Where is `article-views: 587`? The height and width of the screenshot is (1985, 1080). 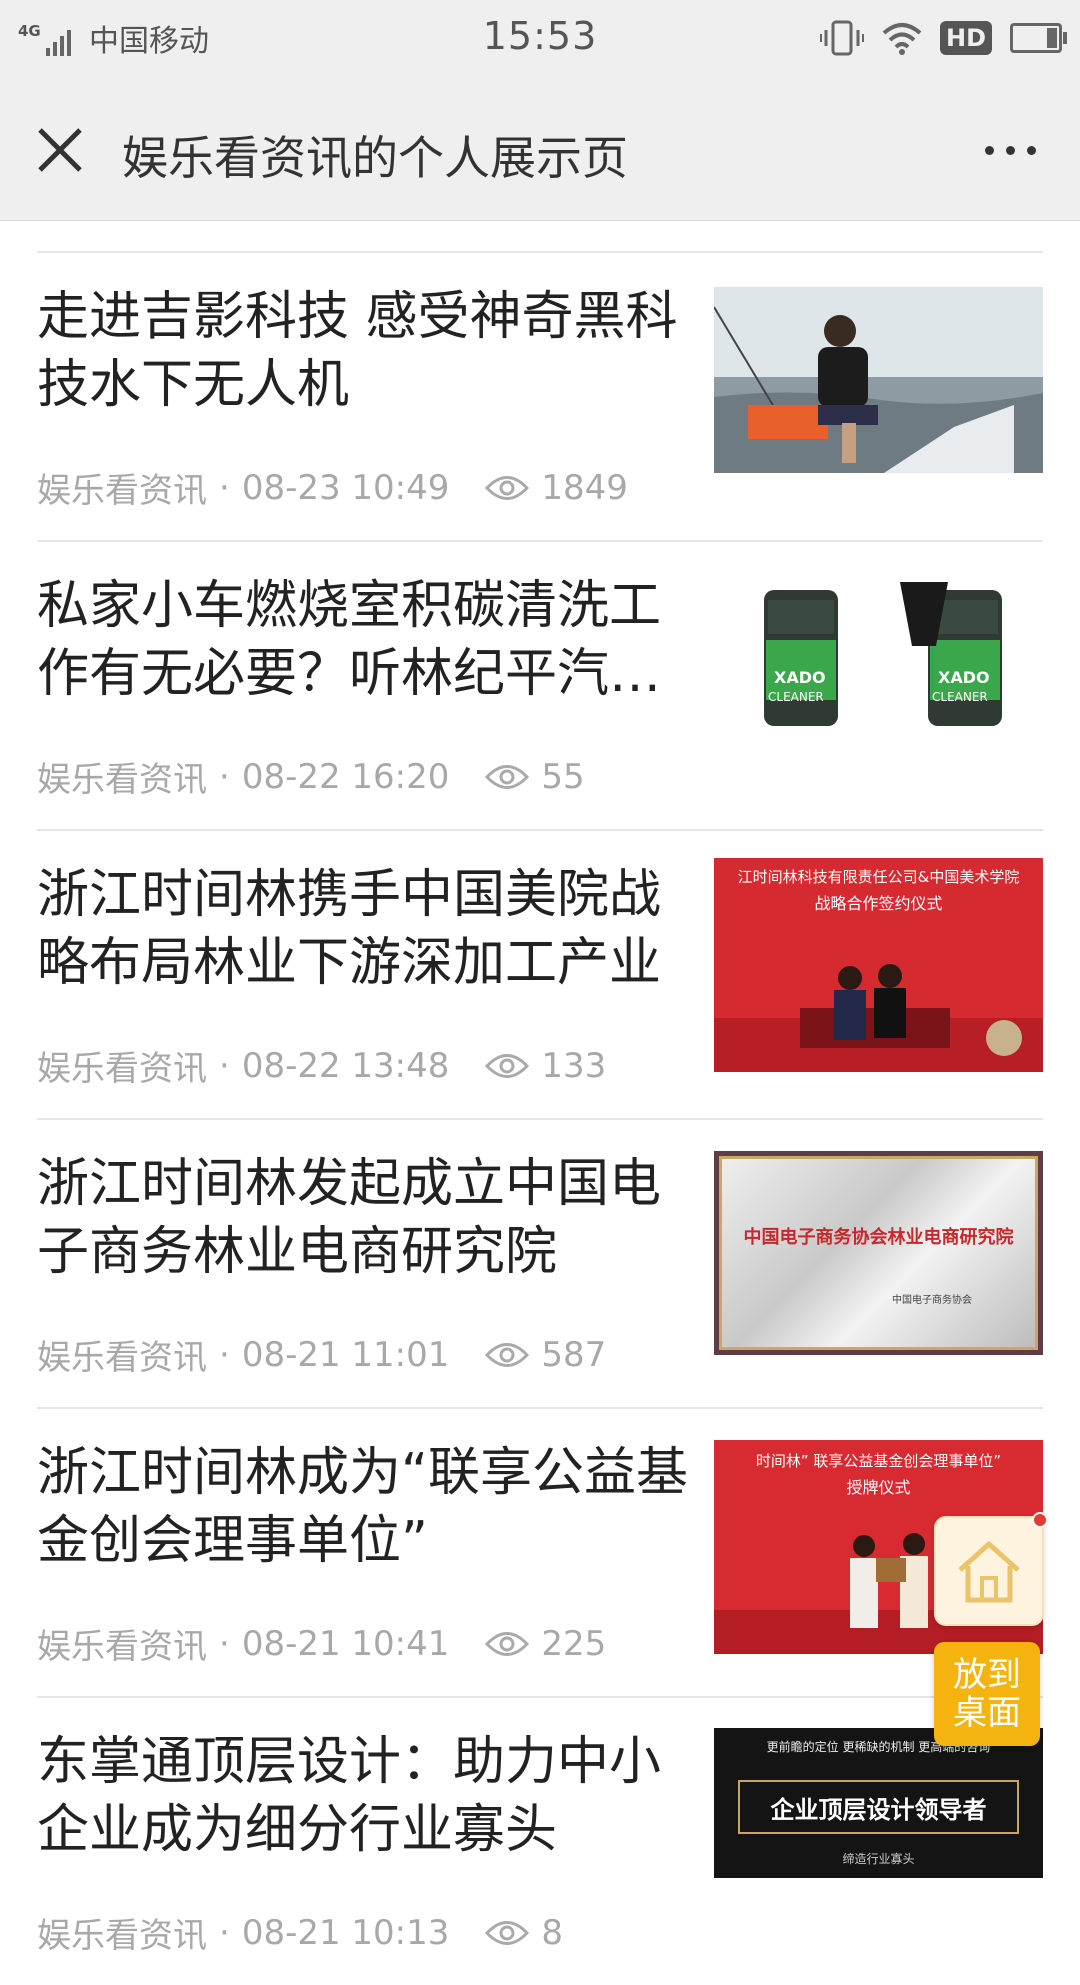
article-views: 587 is located at coordinates (574, 1354).